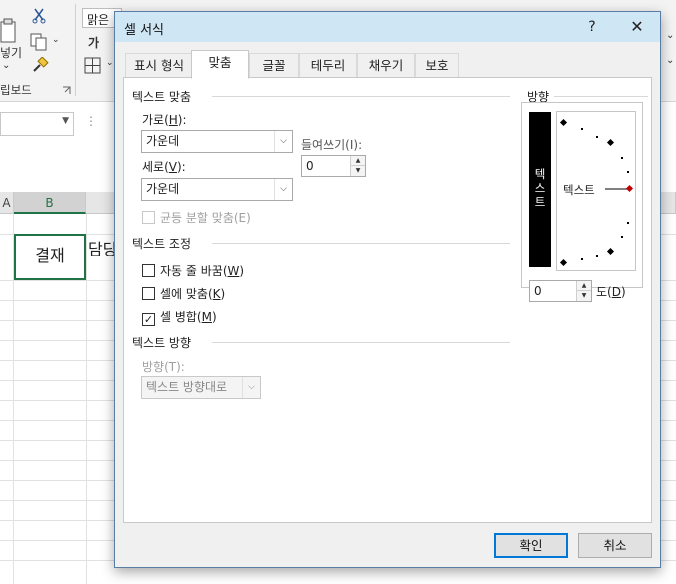 This screenshot has height=584, width=676. What do you see at coordinates (93, 66) in the screenshot?
I see `border-icon` at bounding box center [93, 66].